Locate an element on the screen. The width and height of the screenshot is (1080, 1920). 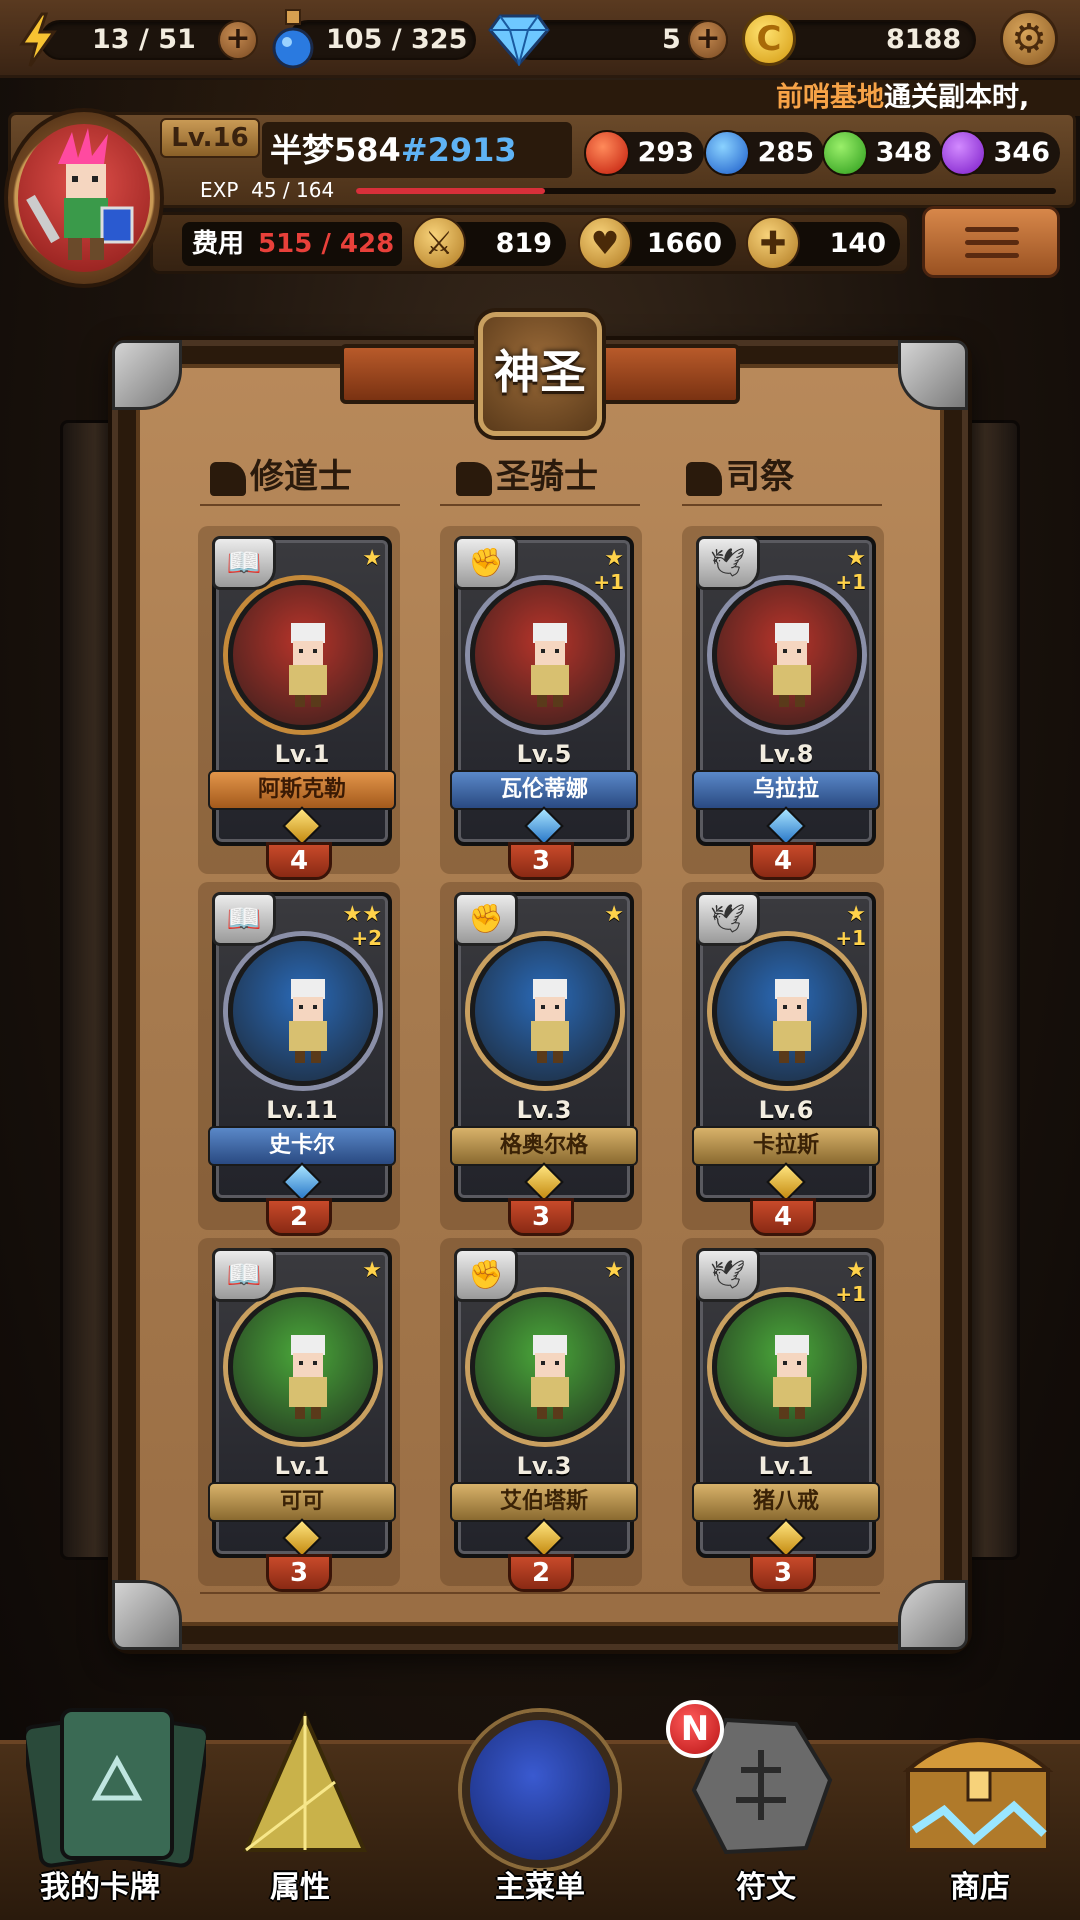
nav-main-menu: 主菜单 is located at coordinates (540, 1805).